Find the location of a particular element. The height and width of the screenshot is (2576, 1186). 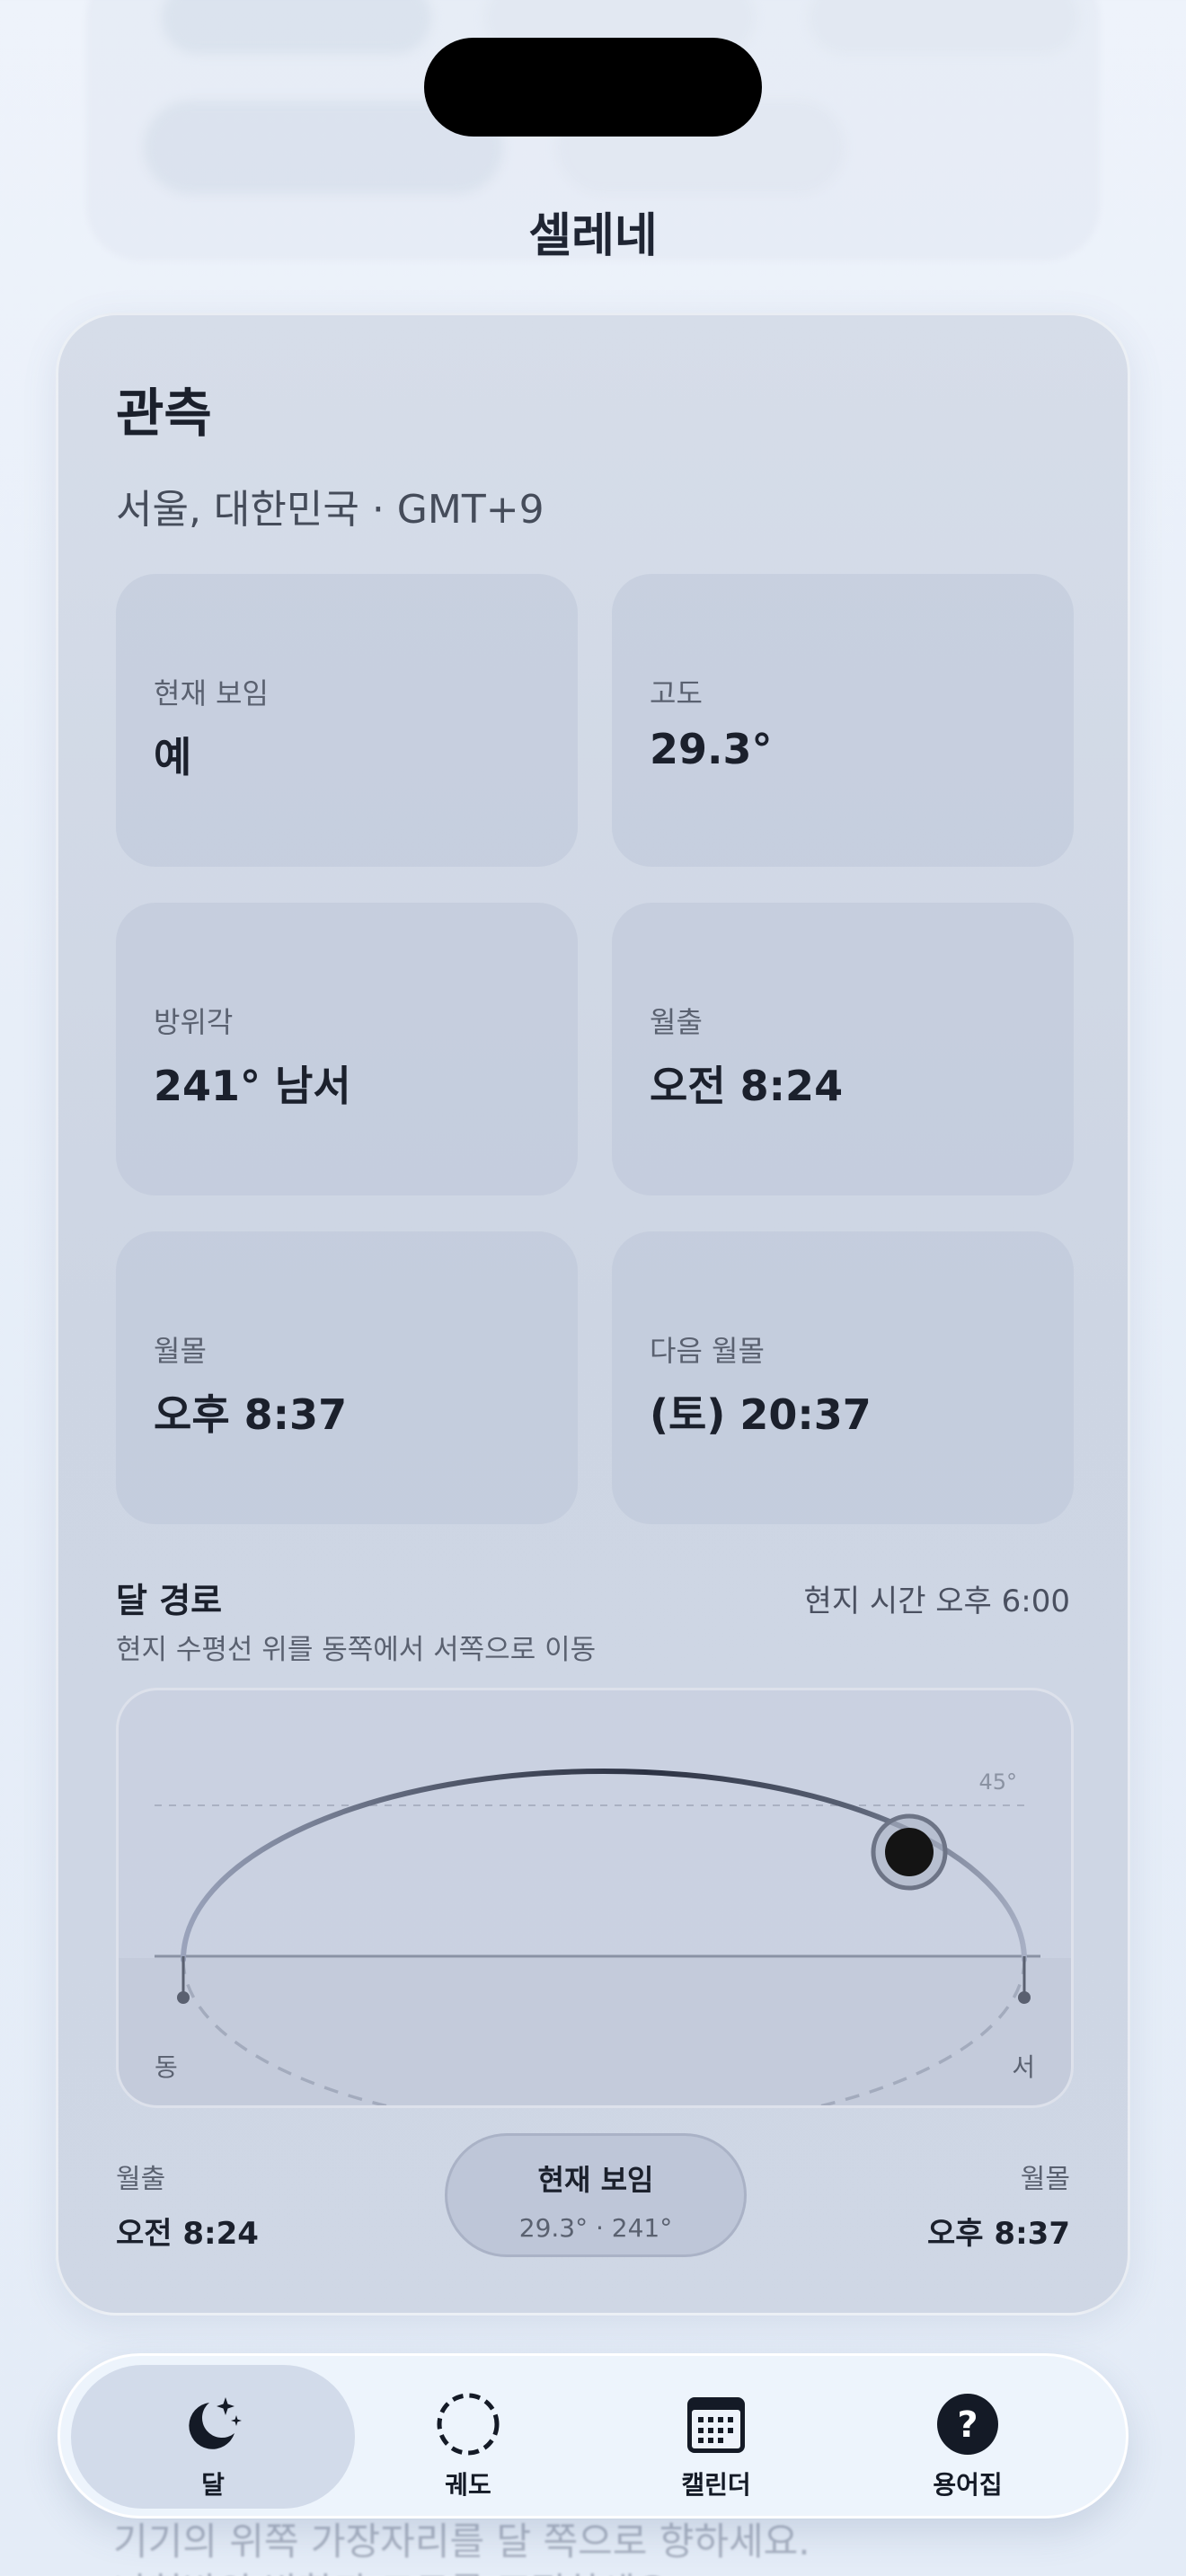

panel-title: 관측 is located at coordinates (164, 413).